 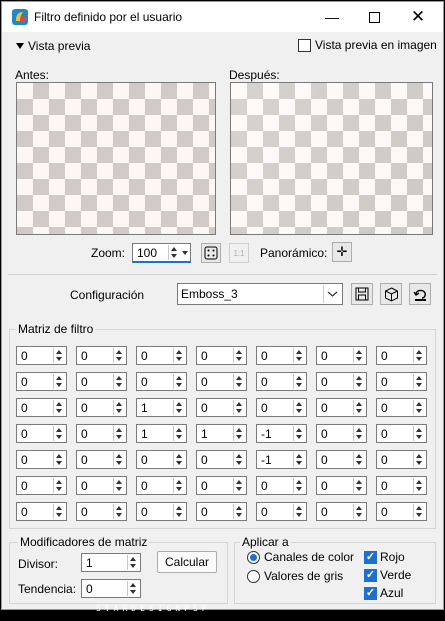 What do you see at coordinates (221, 485) in the screenshot?
I see `matrix-cell-r6-c4: 0` at bounding box center [221, 485].